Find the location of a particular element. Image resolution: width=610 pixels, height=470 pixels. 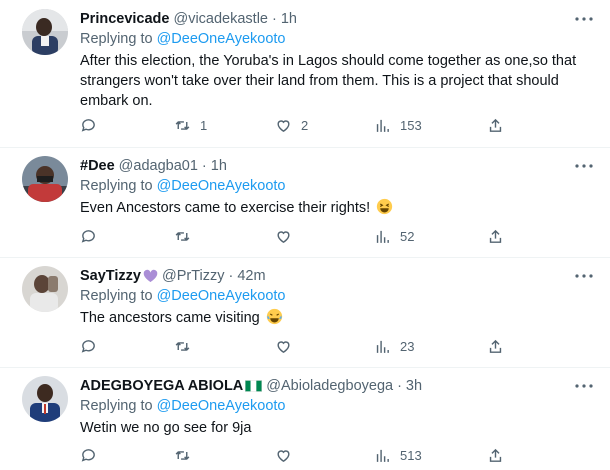

timestamp: 3h is located at coordinates (414, 386).